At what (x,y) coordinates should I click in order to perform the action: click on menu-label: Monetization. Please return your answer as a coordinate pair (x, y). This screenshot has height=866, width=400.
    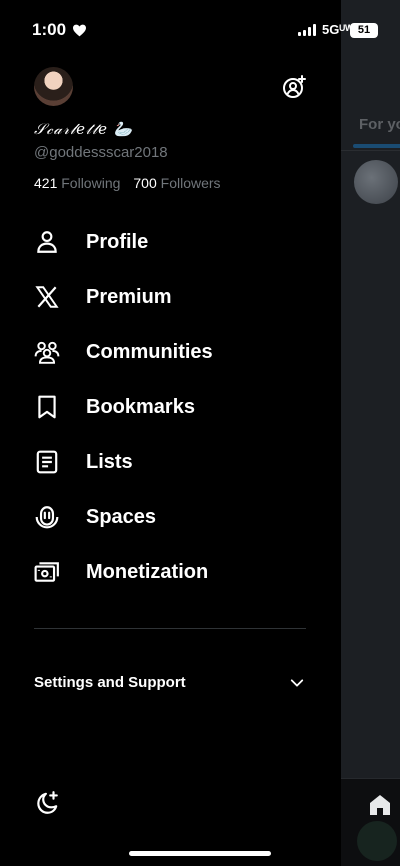
    Looking at the image, I should click on (147, 571).